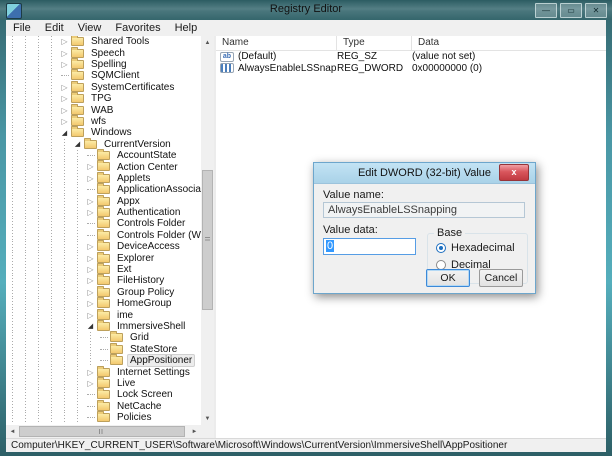  I want to click on radio-option-hexadecimal: Hexadecimal, so click(475, 248).